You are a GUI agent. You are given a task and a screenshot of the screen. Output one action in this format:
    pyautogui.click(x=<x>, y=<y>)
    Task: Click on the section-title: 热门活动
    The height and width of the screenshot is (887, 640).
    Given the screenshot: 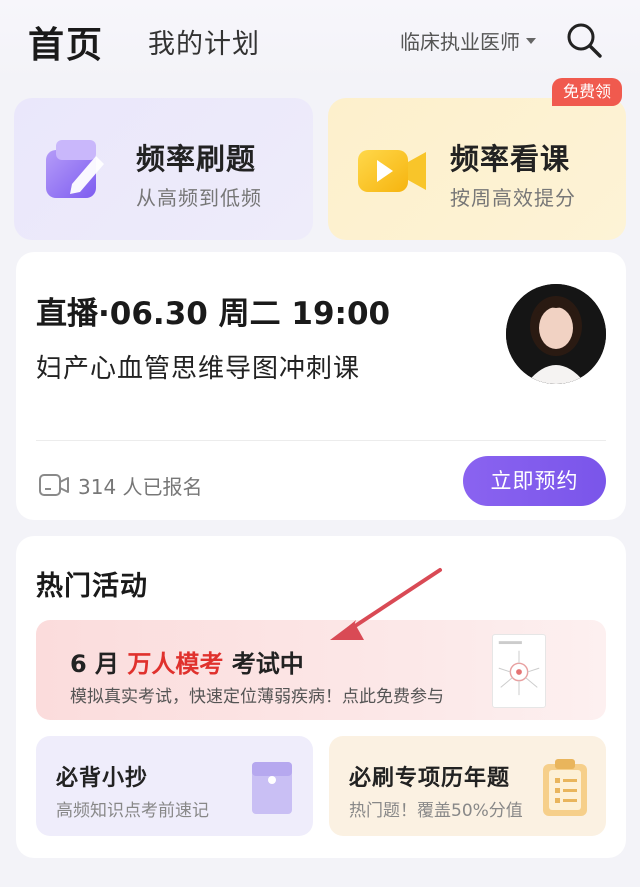 What is the action you would take?
    pyautogui.click(x=92, y=586)
    